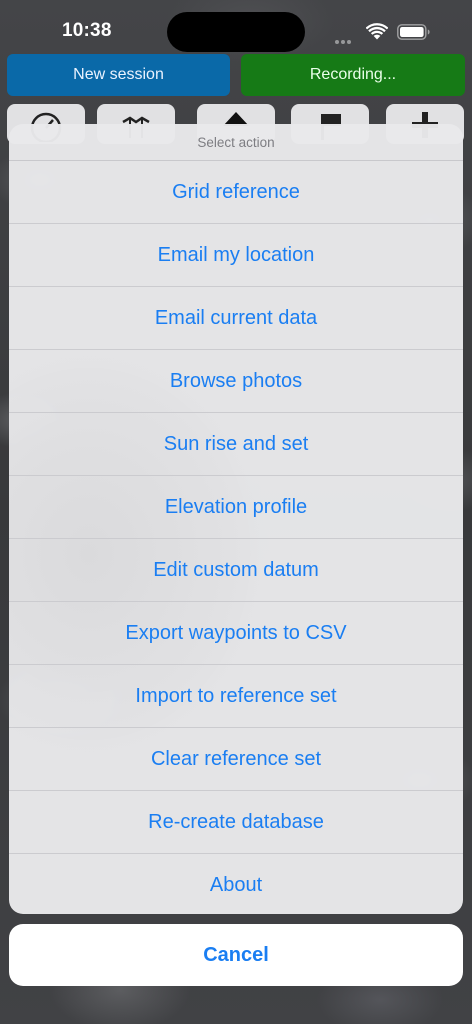 Image resolution: width=472 pixels, height=1024 pixels. I want to click on cellular-signal-icon, so click(346, 46).